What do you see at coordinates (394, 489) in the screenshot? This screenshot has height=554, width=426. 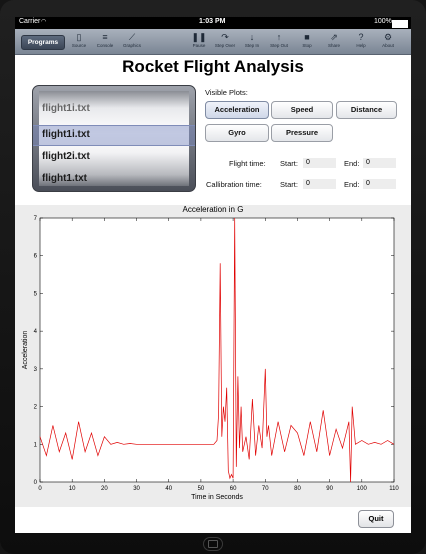 I see `x-tick-label: 110` at bounding box center [394, 489].